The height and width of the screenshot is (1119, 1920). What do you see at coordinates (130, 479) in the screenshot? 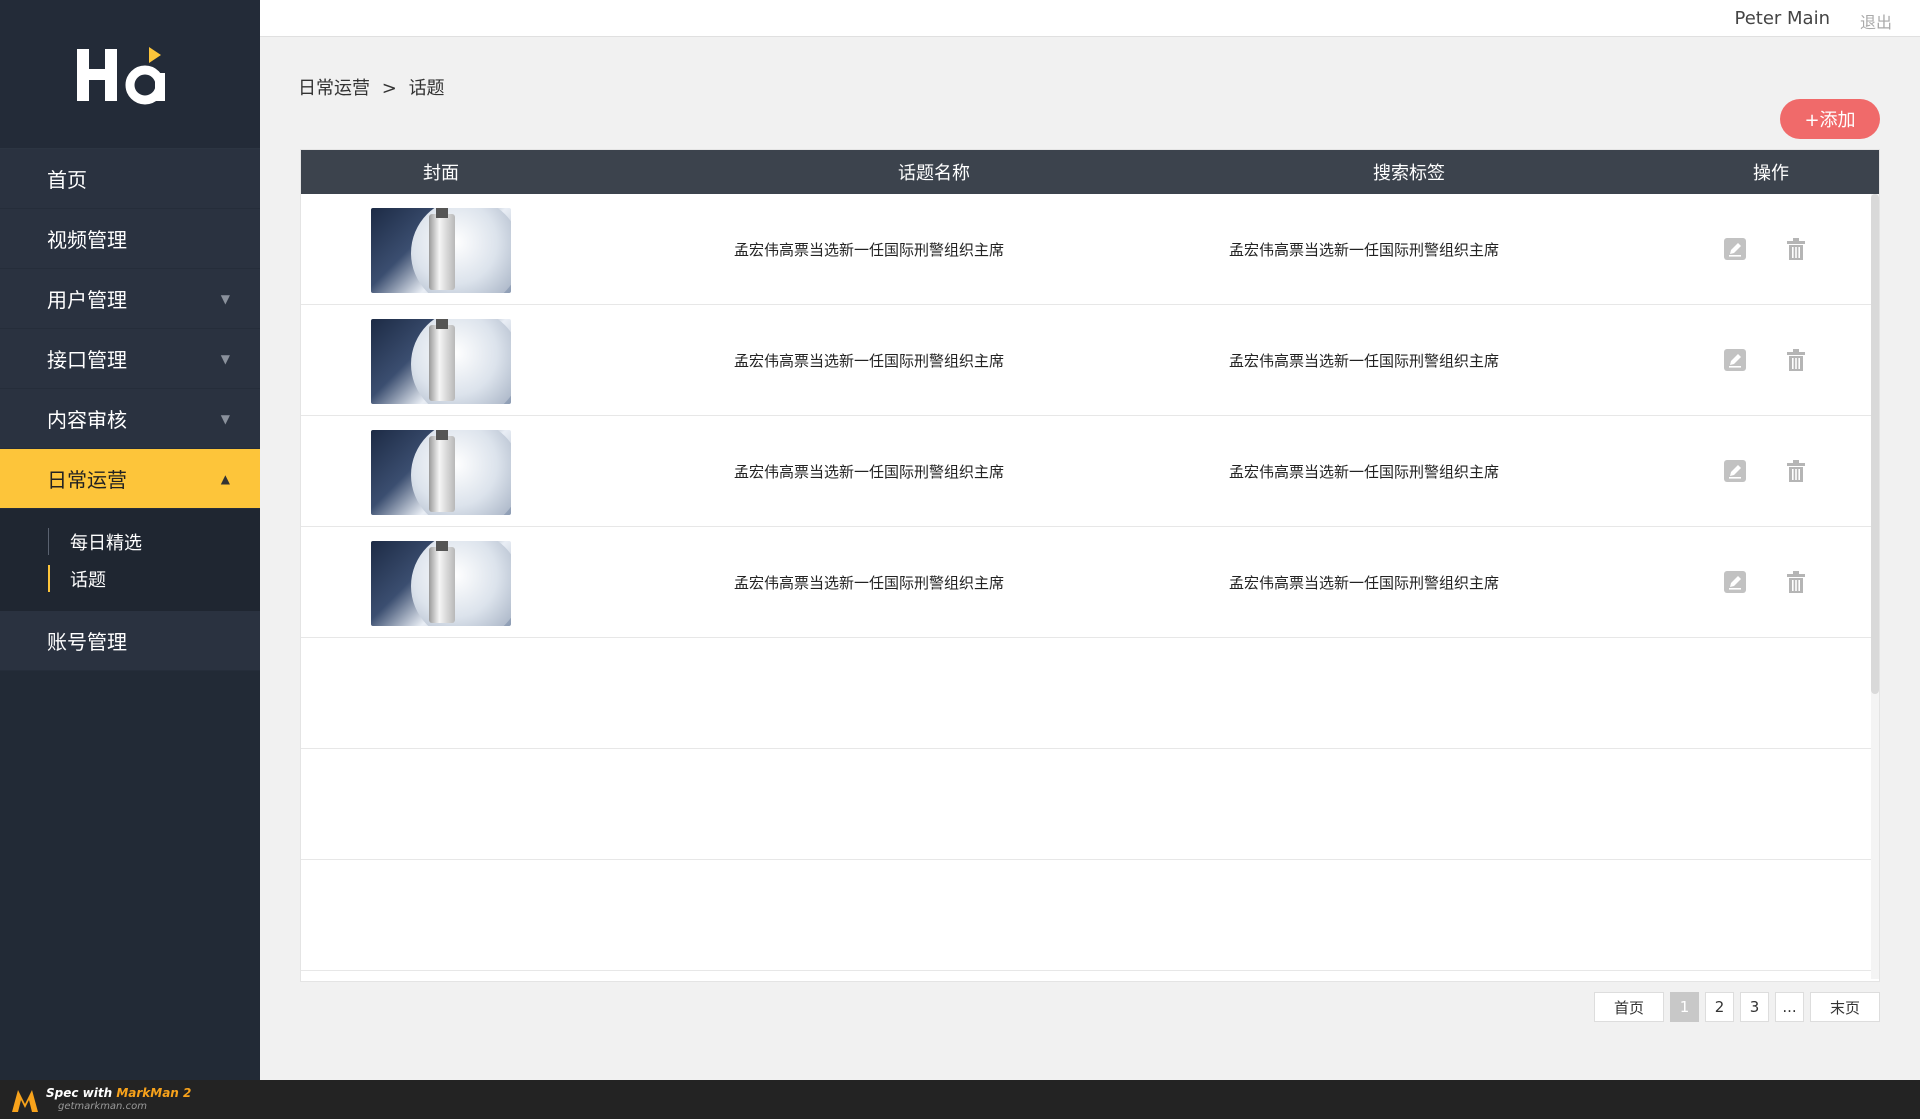
I see `nav-item-operations: 日常运营 ▲` at bounding box center [130, 479].